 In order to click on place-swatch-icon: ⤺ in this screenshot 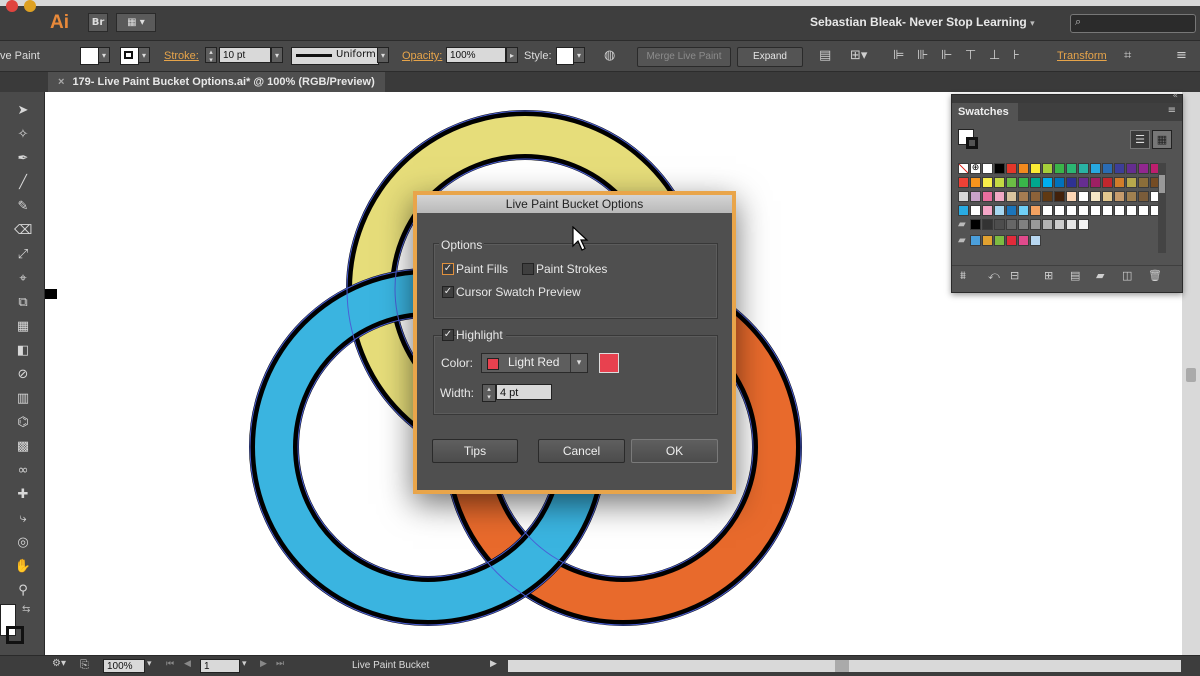, I will do `click(994, 276)`.